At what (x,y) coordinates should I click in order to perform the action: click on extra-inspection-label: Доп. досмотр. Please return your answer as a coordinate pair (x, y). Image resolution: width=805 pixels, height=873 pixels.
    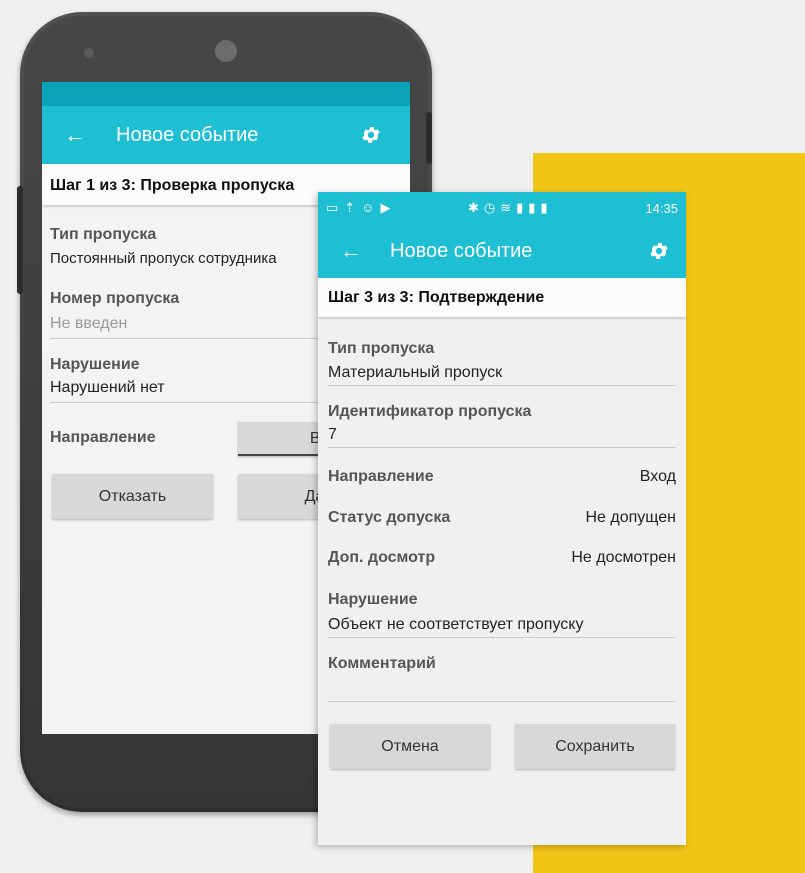
    Looking at the image, I should click on (382, 557).